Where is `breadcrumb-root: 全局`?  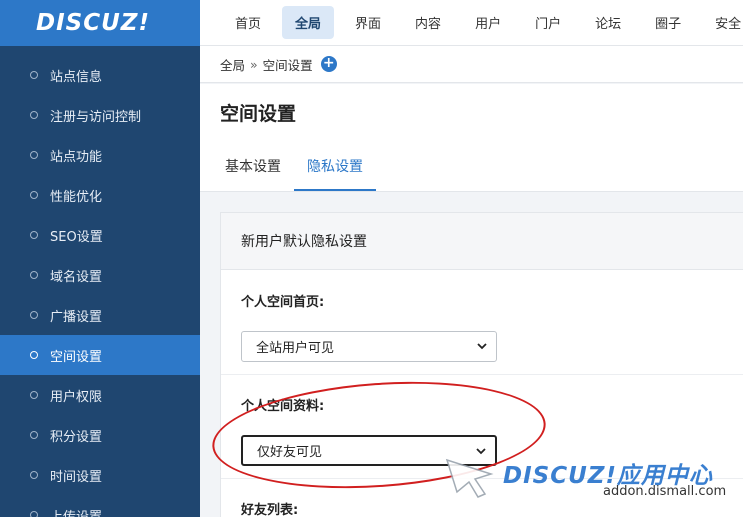
breadcrumb-root: 全局 is located at coordinates (232, 64).